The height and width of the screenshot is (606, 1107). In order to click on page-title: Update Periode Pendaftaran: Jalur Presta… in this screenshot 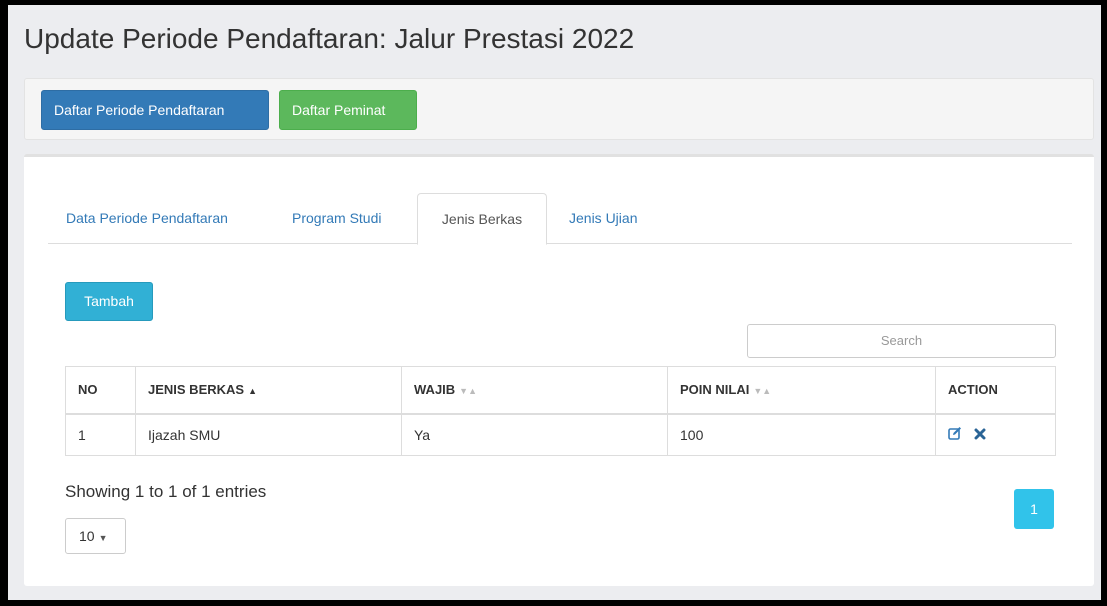, I will do `click(329, 38)`.